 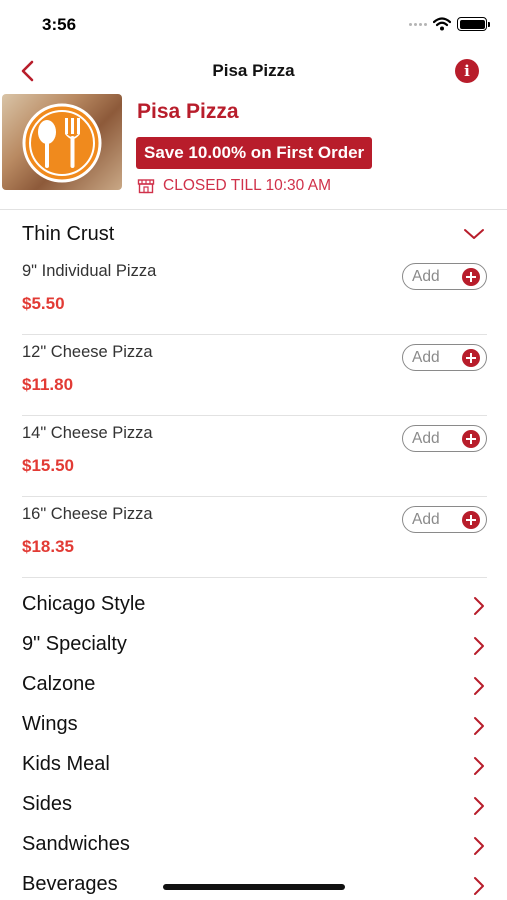 What do you see at coordinates (253, 24) in the screenshot?
I see `status-bar: 3:56` at bounding box center [253, 24].